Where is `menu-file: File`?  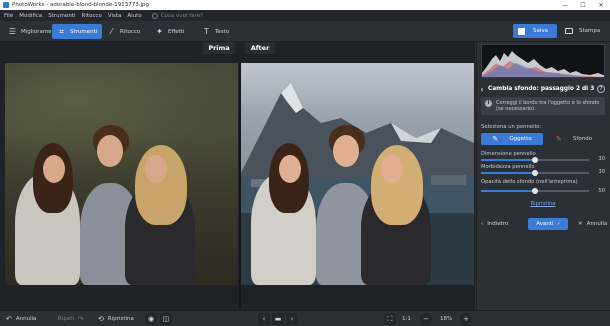 menu-file: File is located at coordinates (8, 16).